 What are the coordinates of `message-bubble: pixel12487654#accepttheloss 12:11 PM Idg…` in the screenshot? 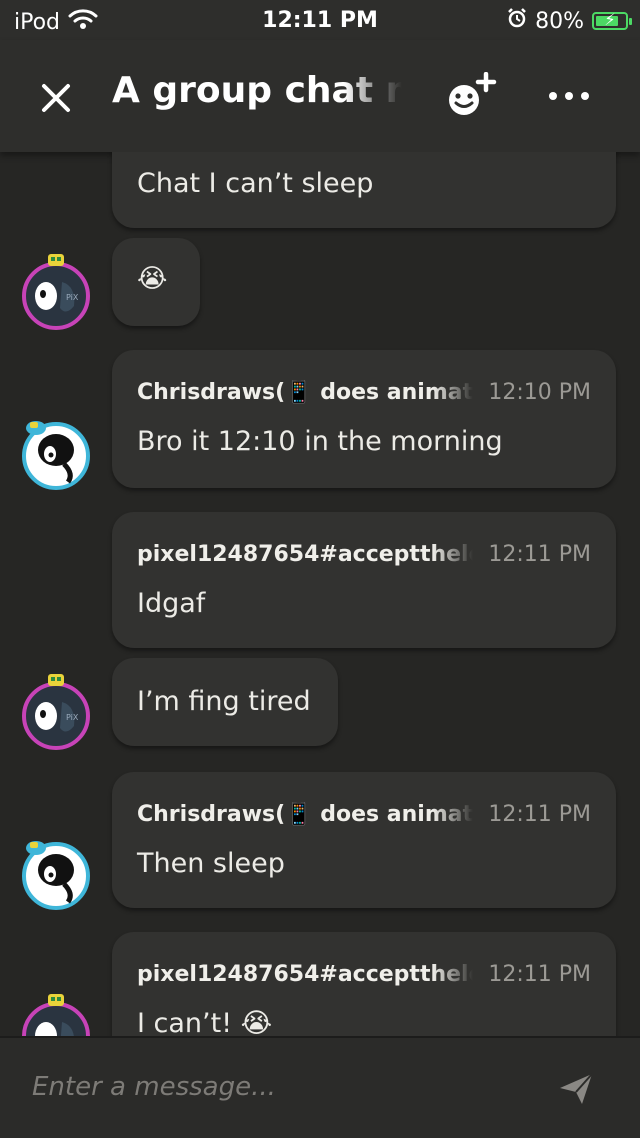 It's located at (364, 580).